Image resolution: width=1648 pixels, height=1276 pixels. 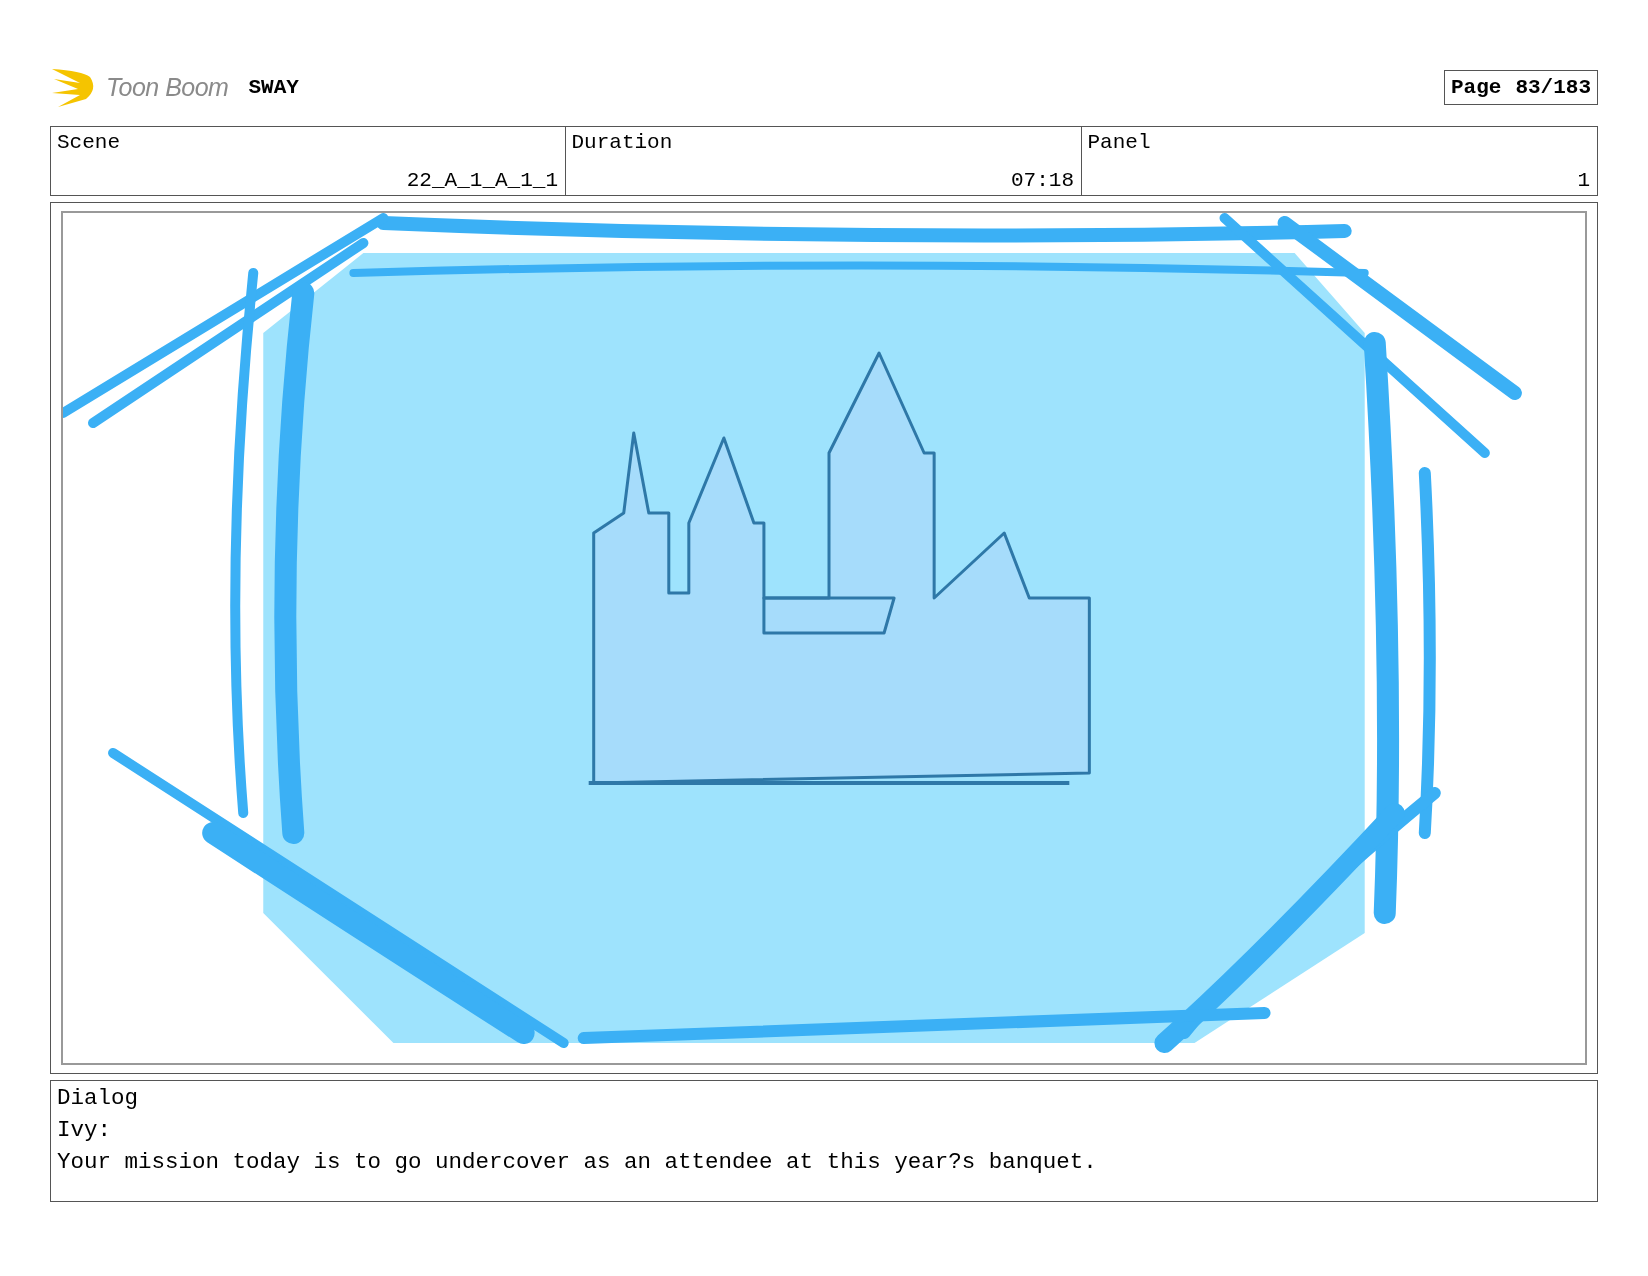 What do you see at coordinates (1476, 87) in the screenshot?
I see `page-label: Page` at bounding box center [1476, 87].